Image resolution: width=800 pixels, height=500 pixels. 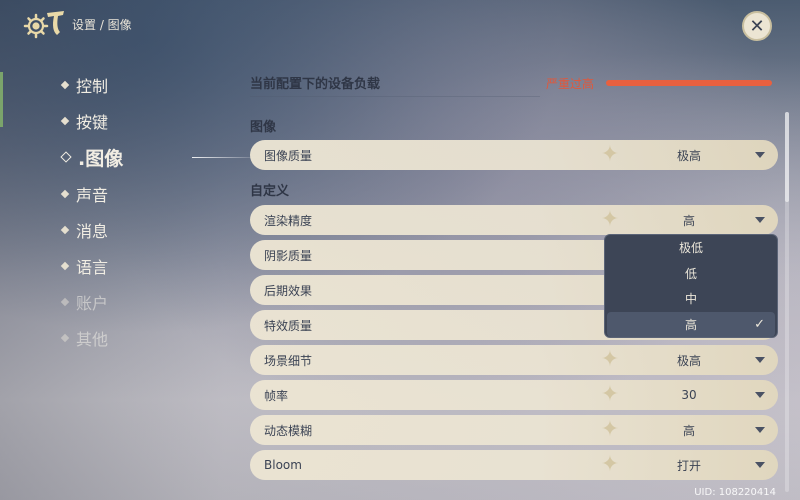 What do you see at coordinates (276, 395) in the screenshot?
I see `setting-label: 帧率` at bounding box center [276, 395].